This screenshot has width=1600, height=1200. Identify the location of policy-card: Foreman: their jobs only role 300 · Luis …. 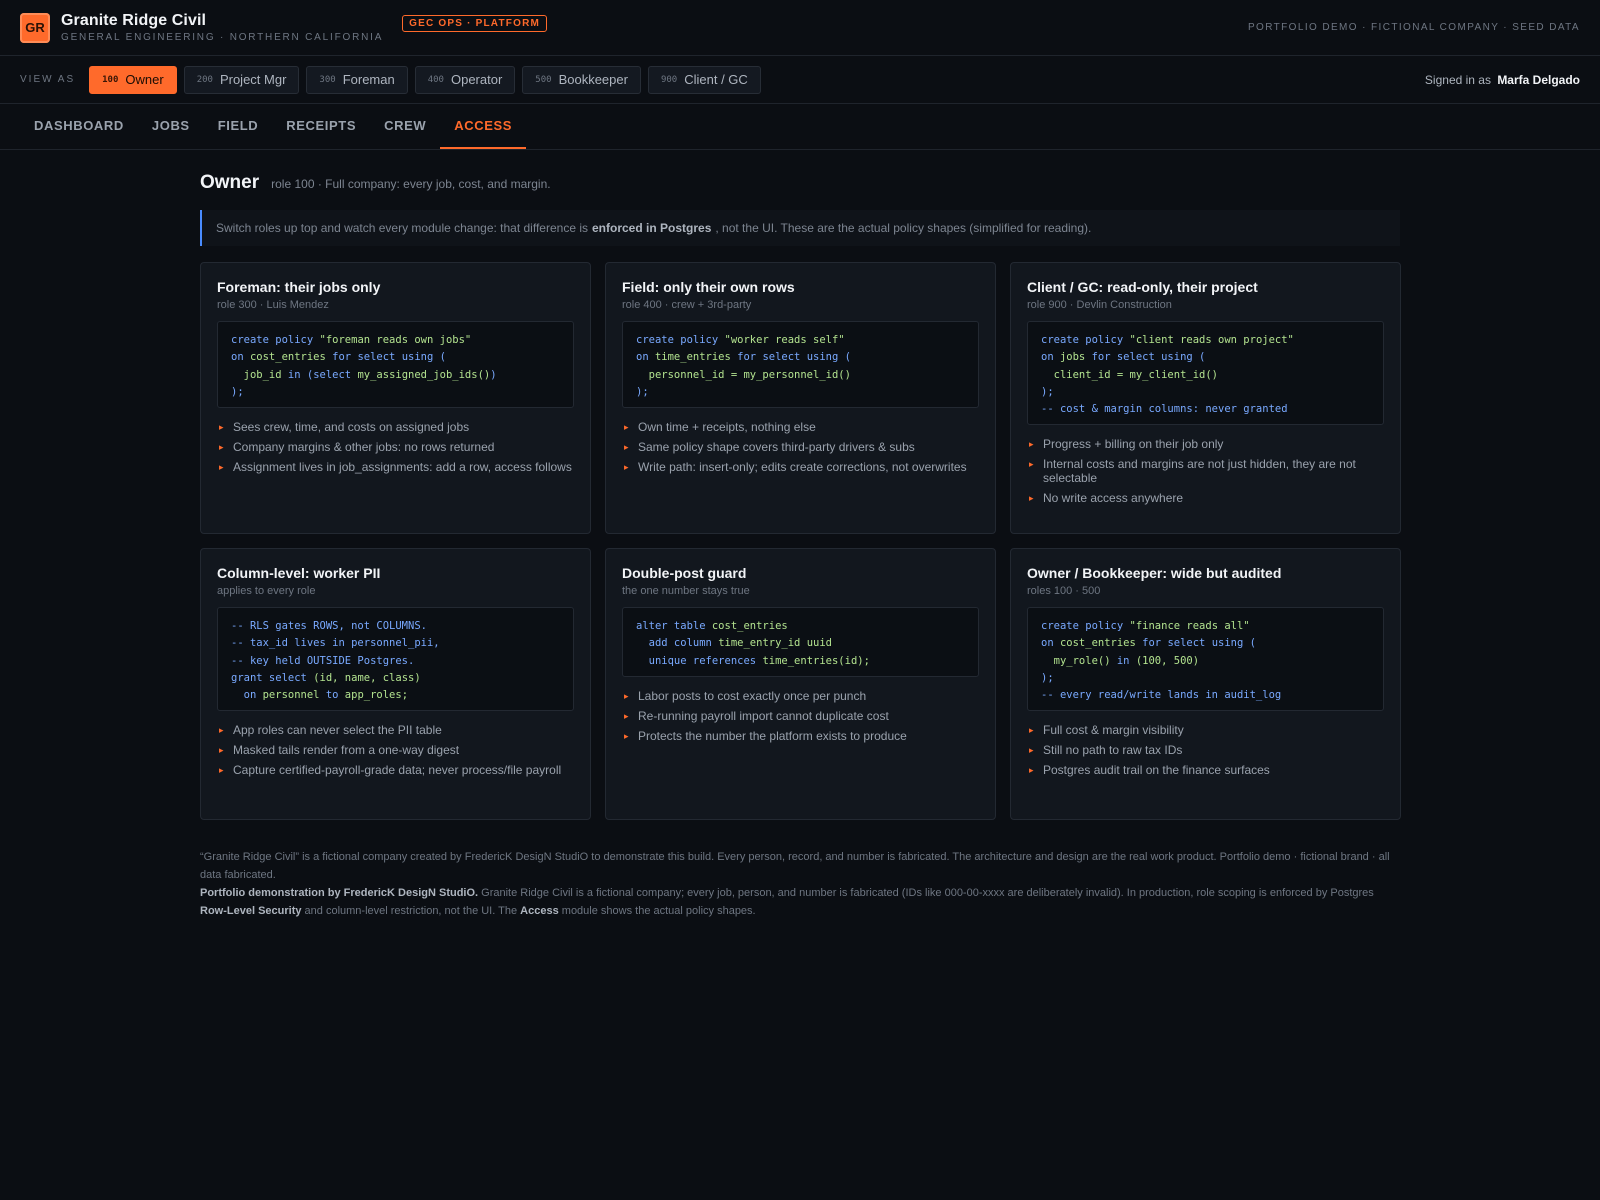
(395, 398).